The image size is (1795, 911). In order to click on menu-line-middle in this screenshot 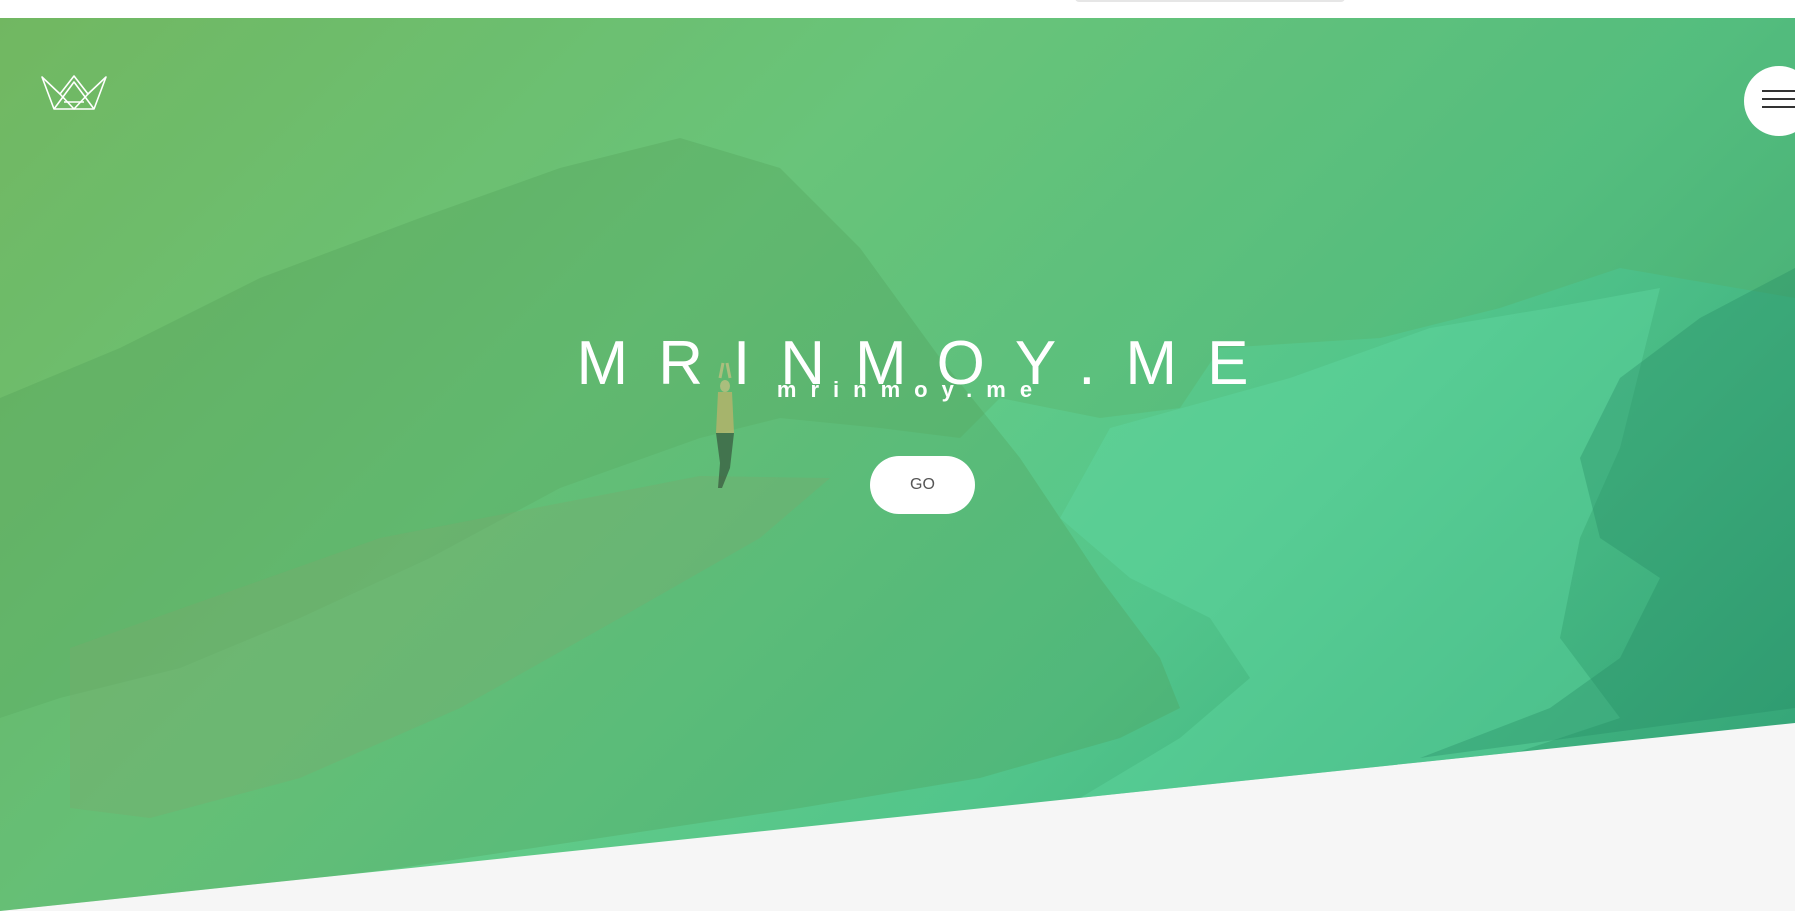, I will do `click(1778, 99)`.